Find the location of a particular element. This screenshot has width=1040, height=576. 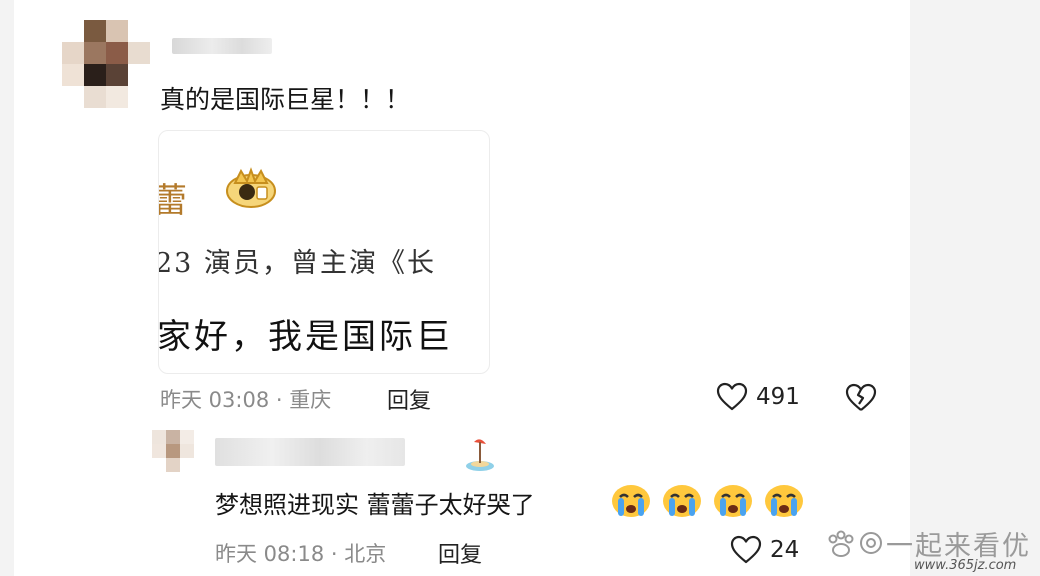

crown-badge-icon is located at coordinates (251, 187).